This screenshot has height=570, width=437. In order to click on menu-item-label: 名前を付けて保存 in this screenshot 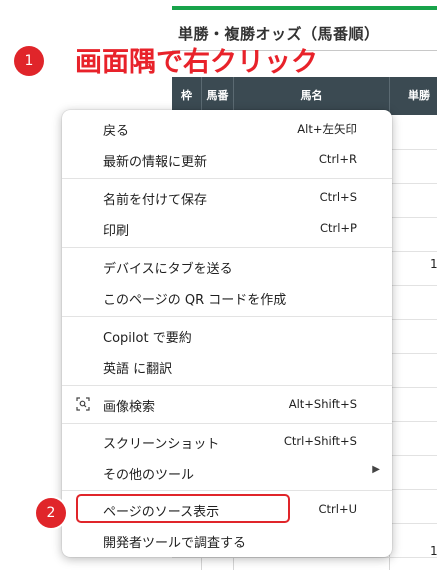, I will do `click(155, 200)`.